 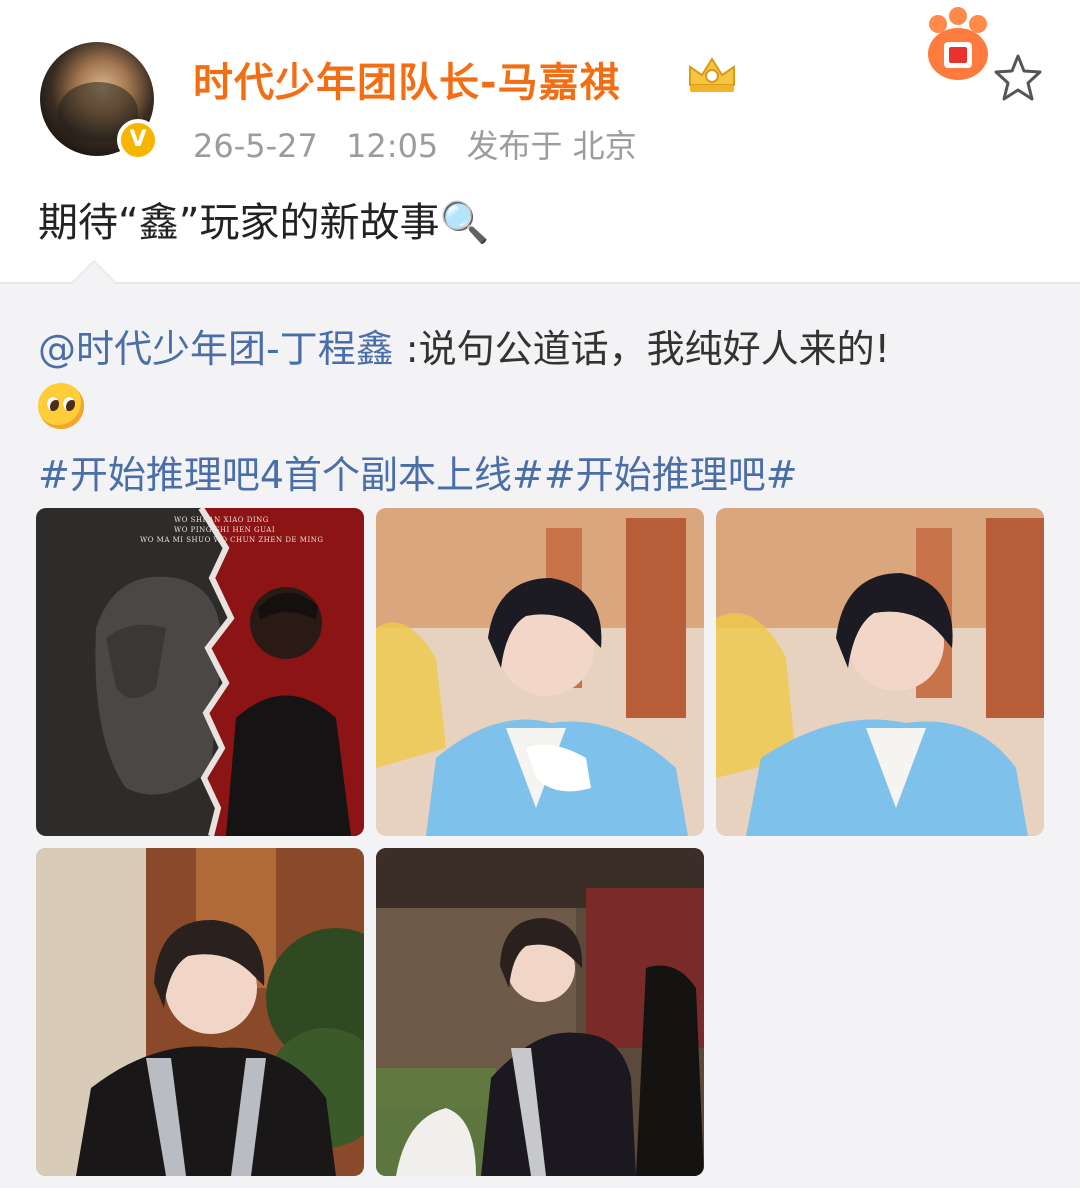 What do you see at coordinates (61, 406) in the screenshot?
I see `pleading-face-emoji` at bounding box center [61, 406].